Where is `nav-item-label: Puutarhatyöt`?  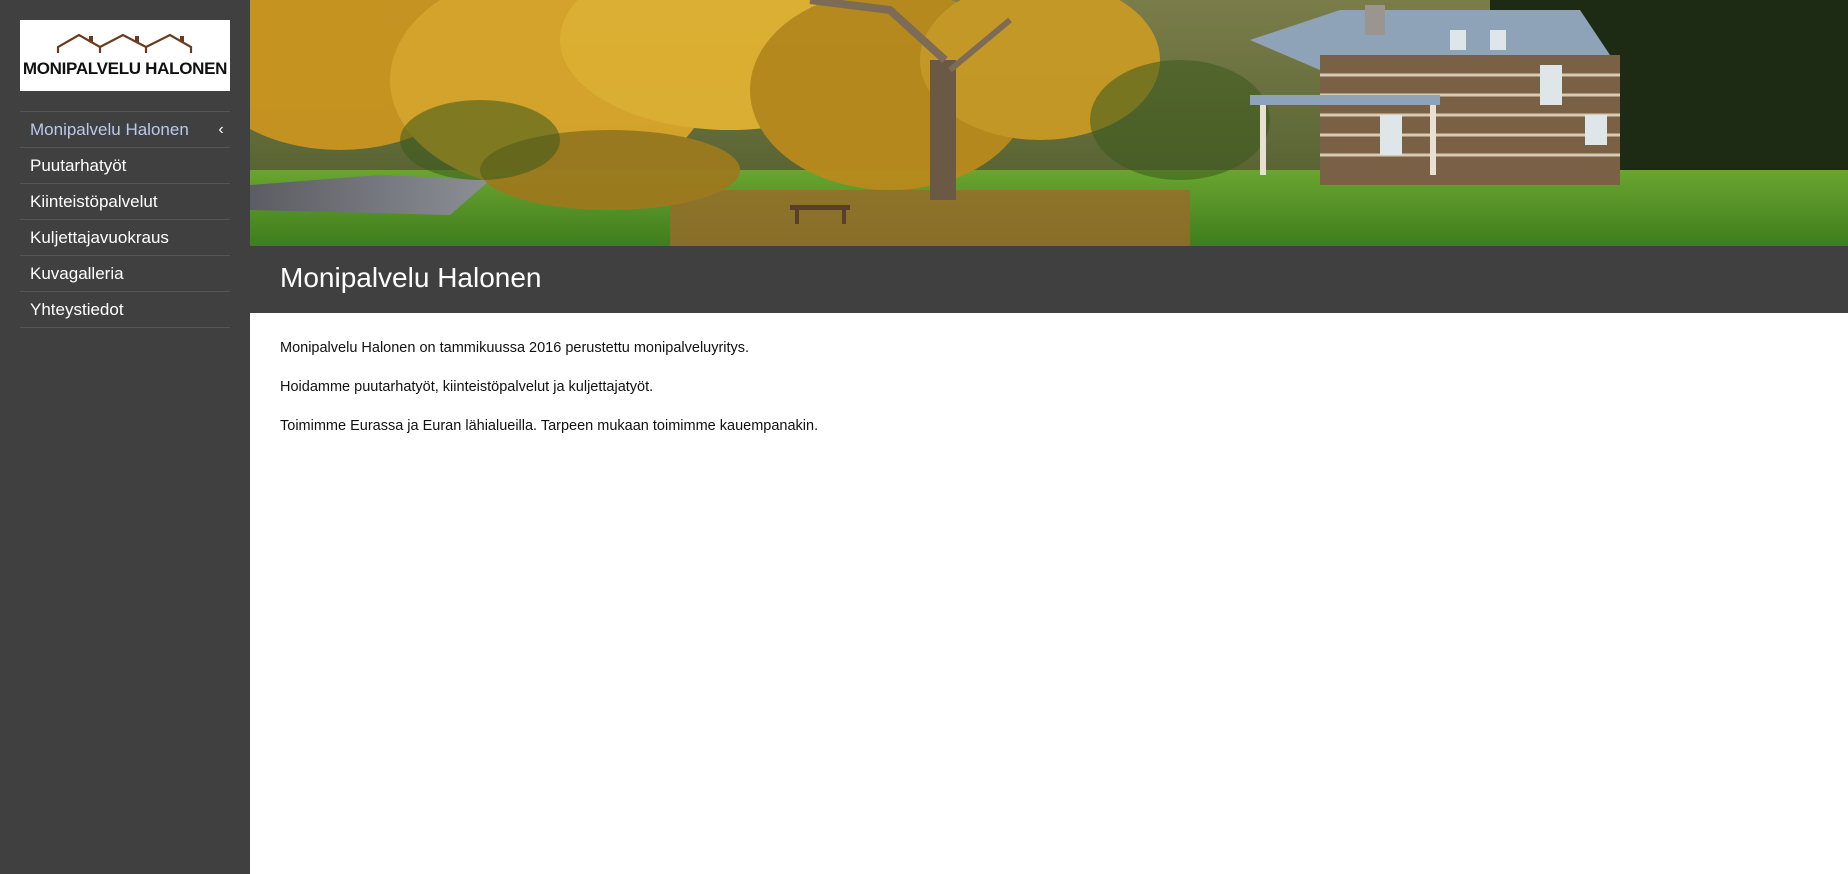
nav-item-label: Puutarhatyöt is located at coordinates (78, 165).